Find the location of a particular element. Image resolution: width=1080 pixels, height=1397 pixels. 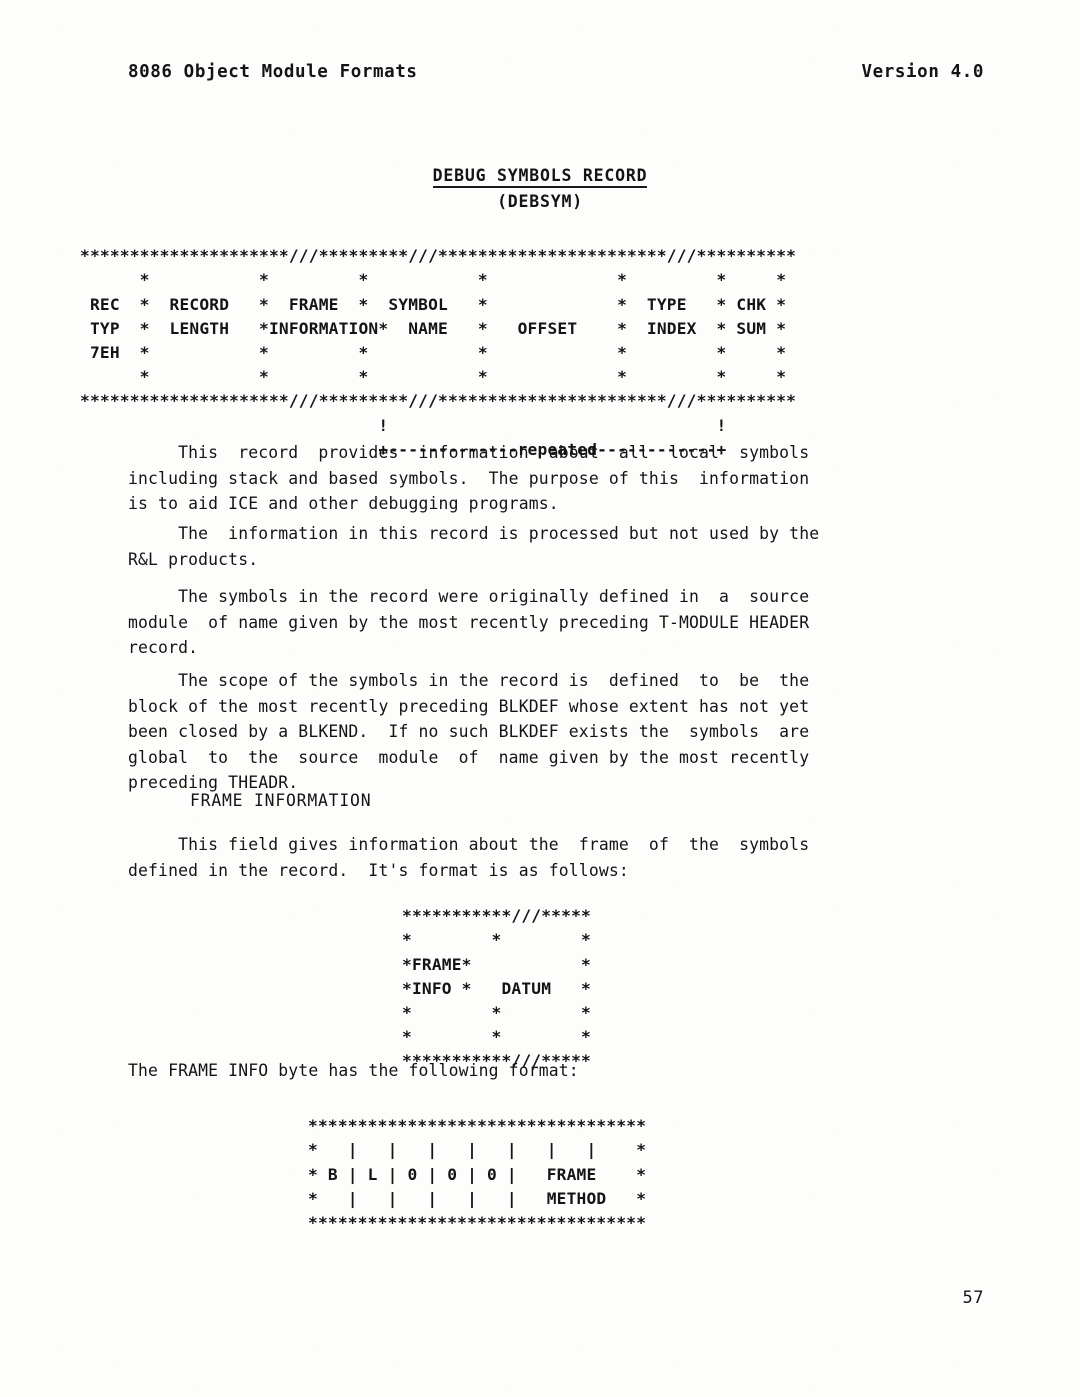

running-head-version: Version 4.0 is located at coordinates (922, 72).